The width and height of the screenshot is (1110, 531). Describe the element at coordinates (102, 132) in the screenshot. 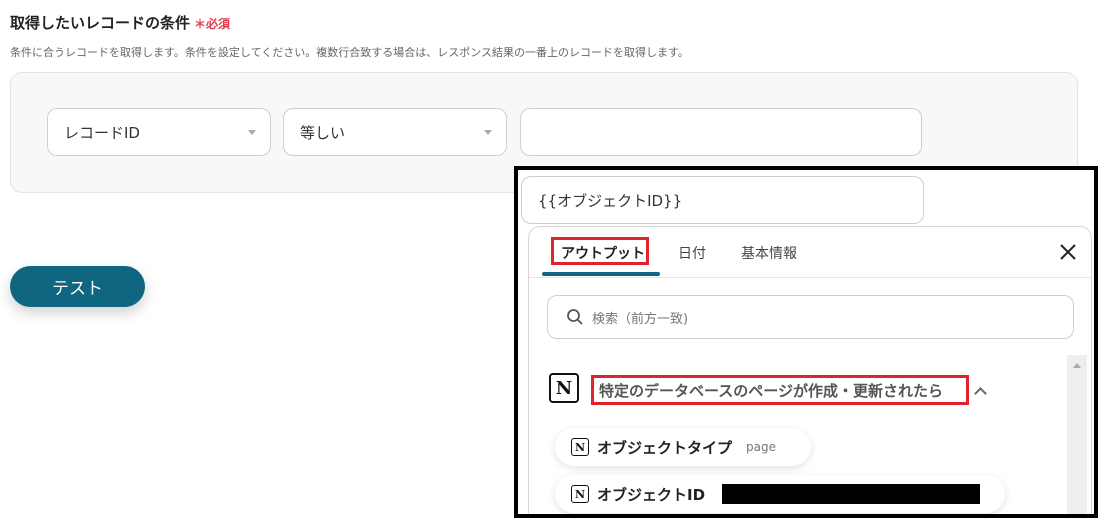

I see `field-select-value: レコードID` at that location.